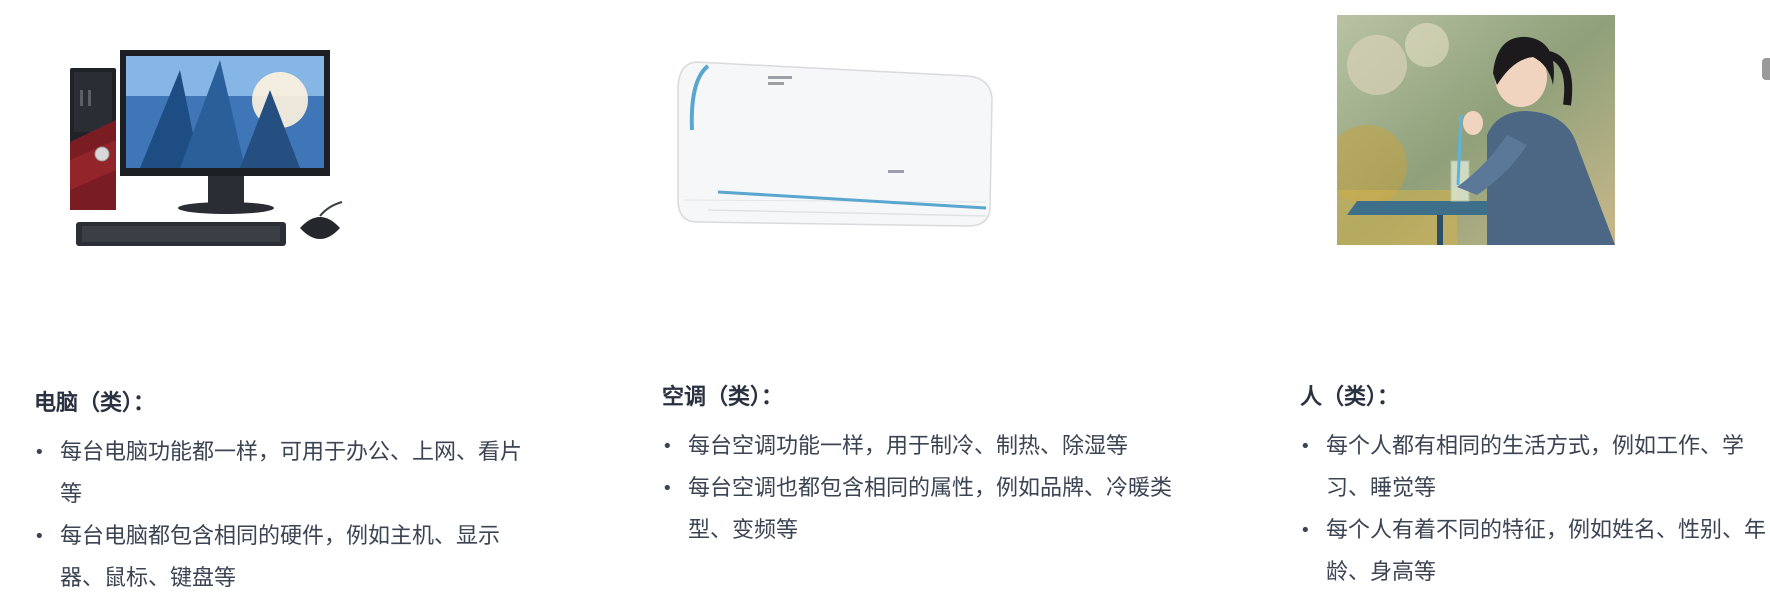  What do you see at coordinates (284, 474) in the screenshot?
I see `list-item: • 每台电脑功能都一样，可用于办公、上网、看片等` at bounding box center [284, 474].